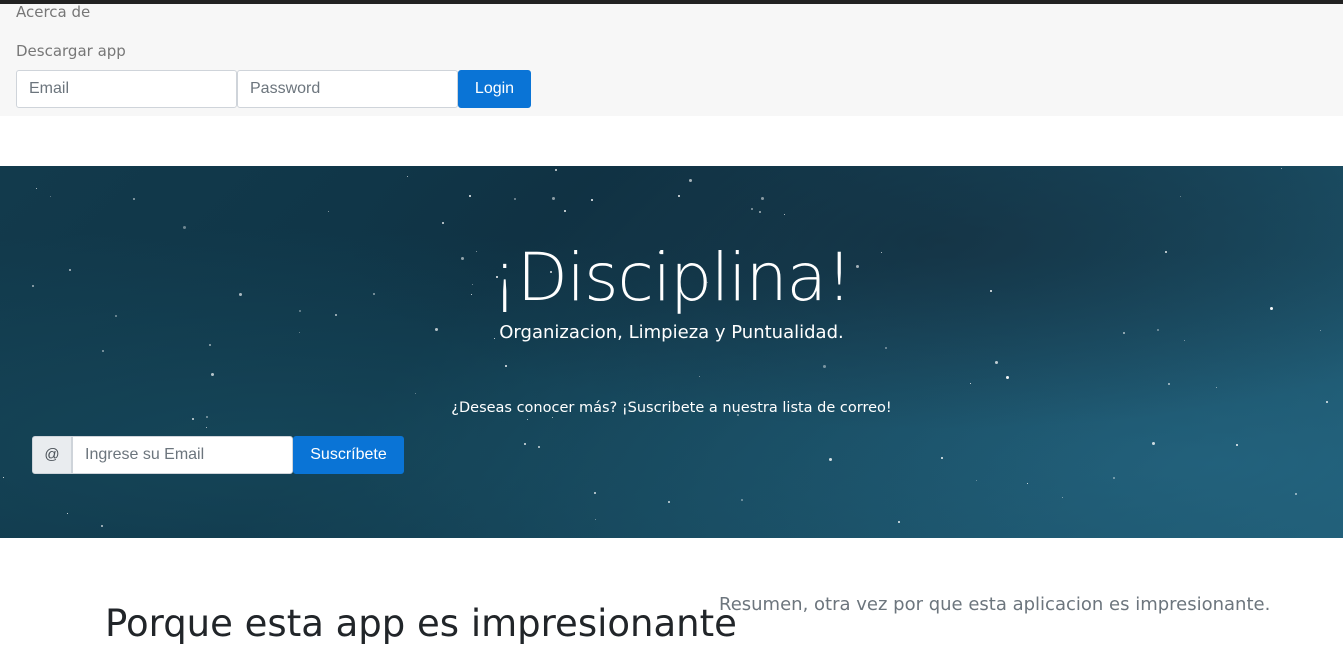 The image size is (1343, 647). I want to click on subscribe-button: Suscríbete, so click(348, 455).